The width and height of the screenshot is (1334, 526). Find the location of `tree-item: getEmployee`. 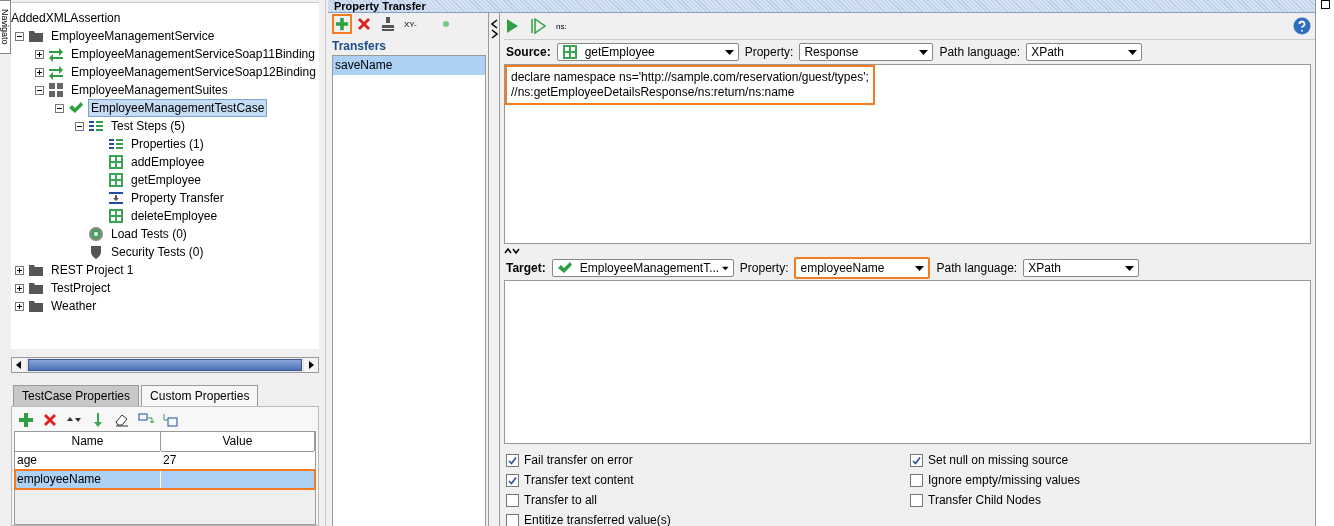

tree-item: getEmployee is located at coordinates (166, 180).